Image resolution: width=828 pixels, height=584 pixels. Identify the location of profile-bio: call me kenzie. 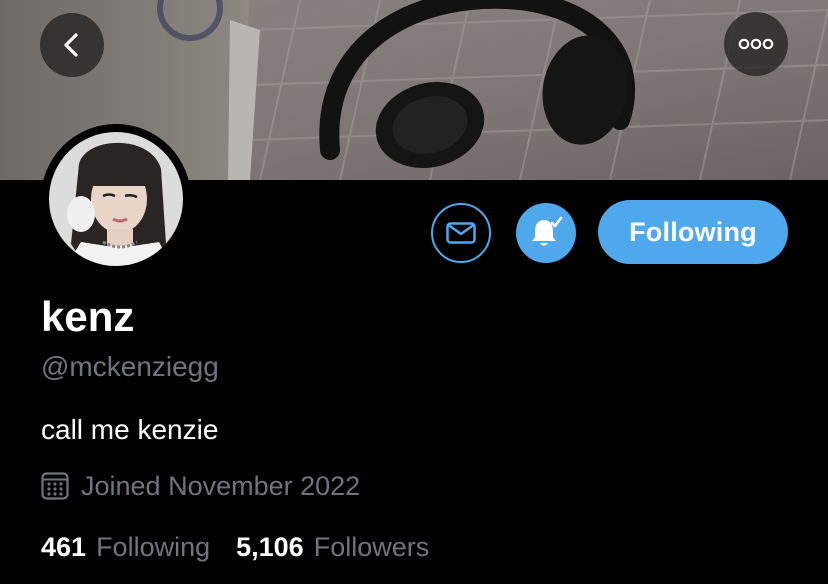
(130, 429).